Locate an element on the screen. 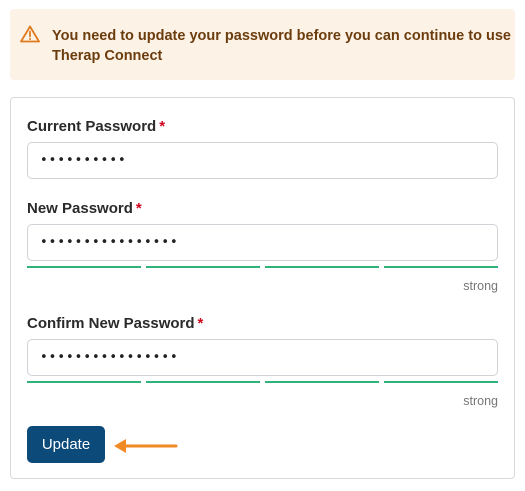 This screenshot has width=525, height=491. new-password-strength-label: strong is located at coordinates (480, 286).